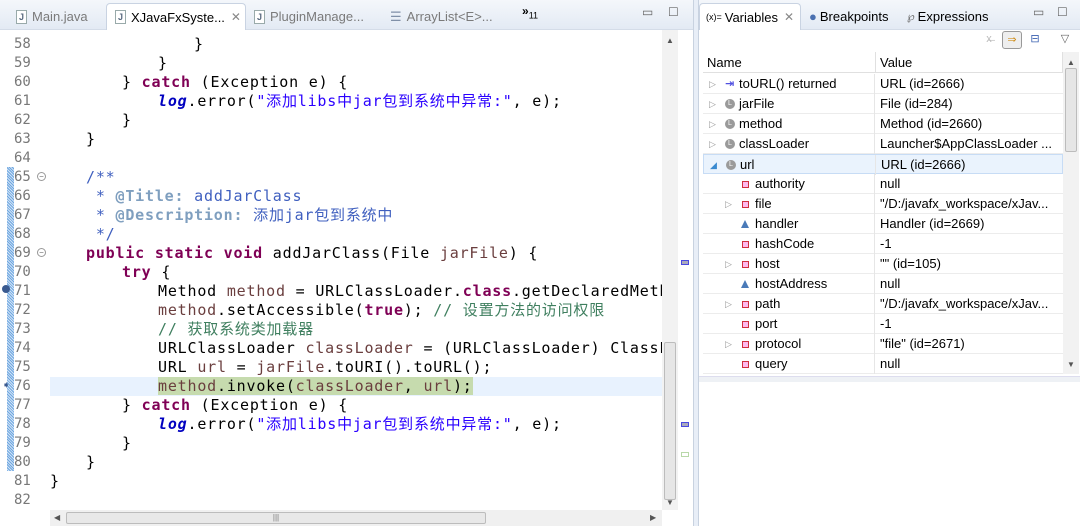 Image resolution: width=1080 pixels, height=526 pixels. I want to click on variable-row: ▷ ⇥ toURL() returned URL (id=2666), so click(883, 84).